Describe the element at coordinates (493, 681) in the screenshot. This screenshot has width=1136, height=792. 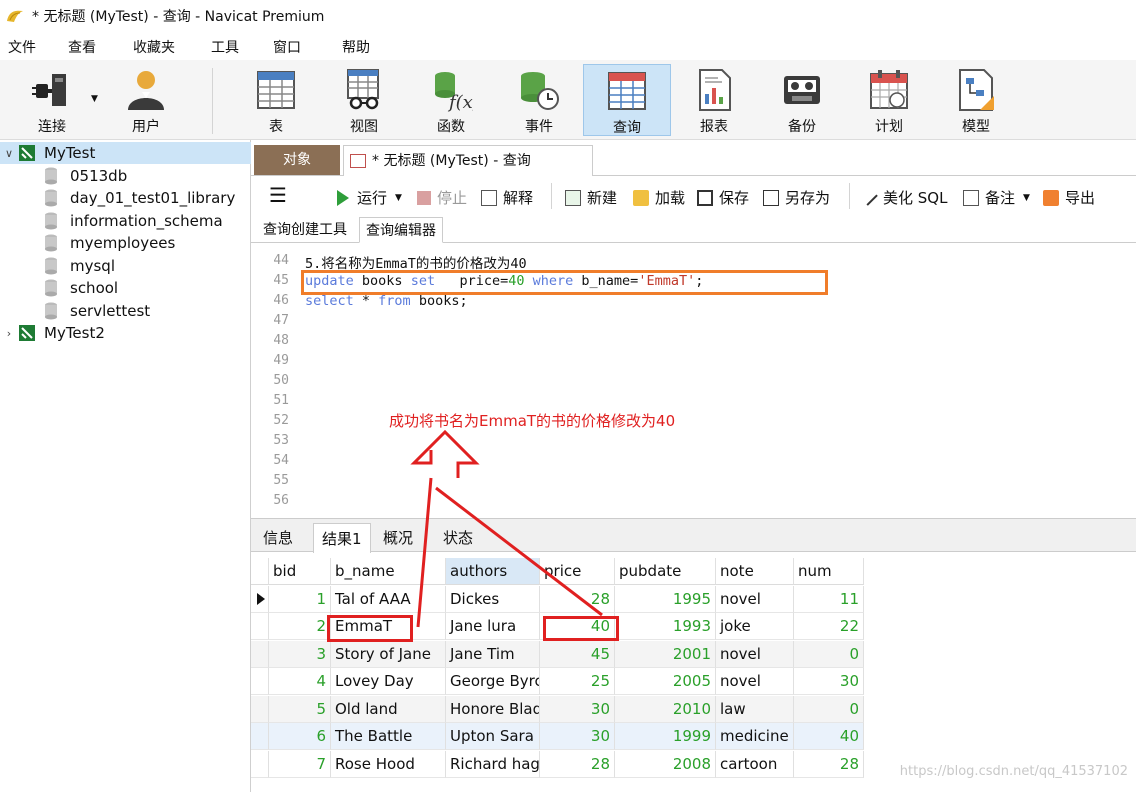
I see `cell-authors: George Byrc` at that location.